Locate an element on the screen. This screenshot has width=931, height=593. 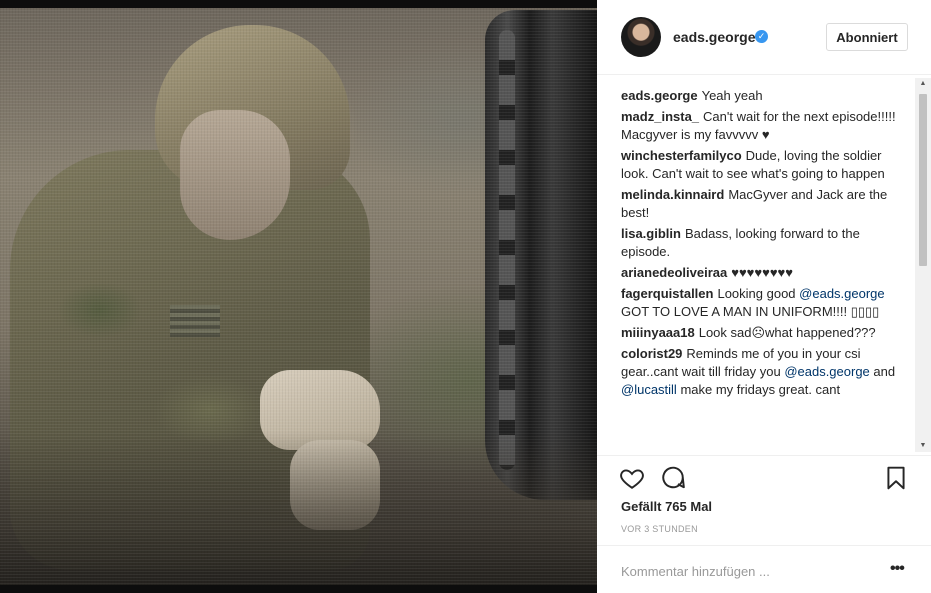
comment-item: miiinyaaa18 Look sad☹what happened??? is located at coordinates (766, 333).